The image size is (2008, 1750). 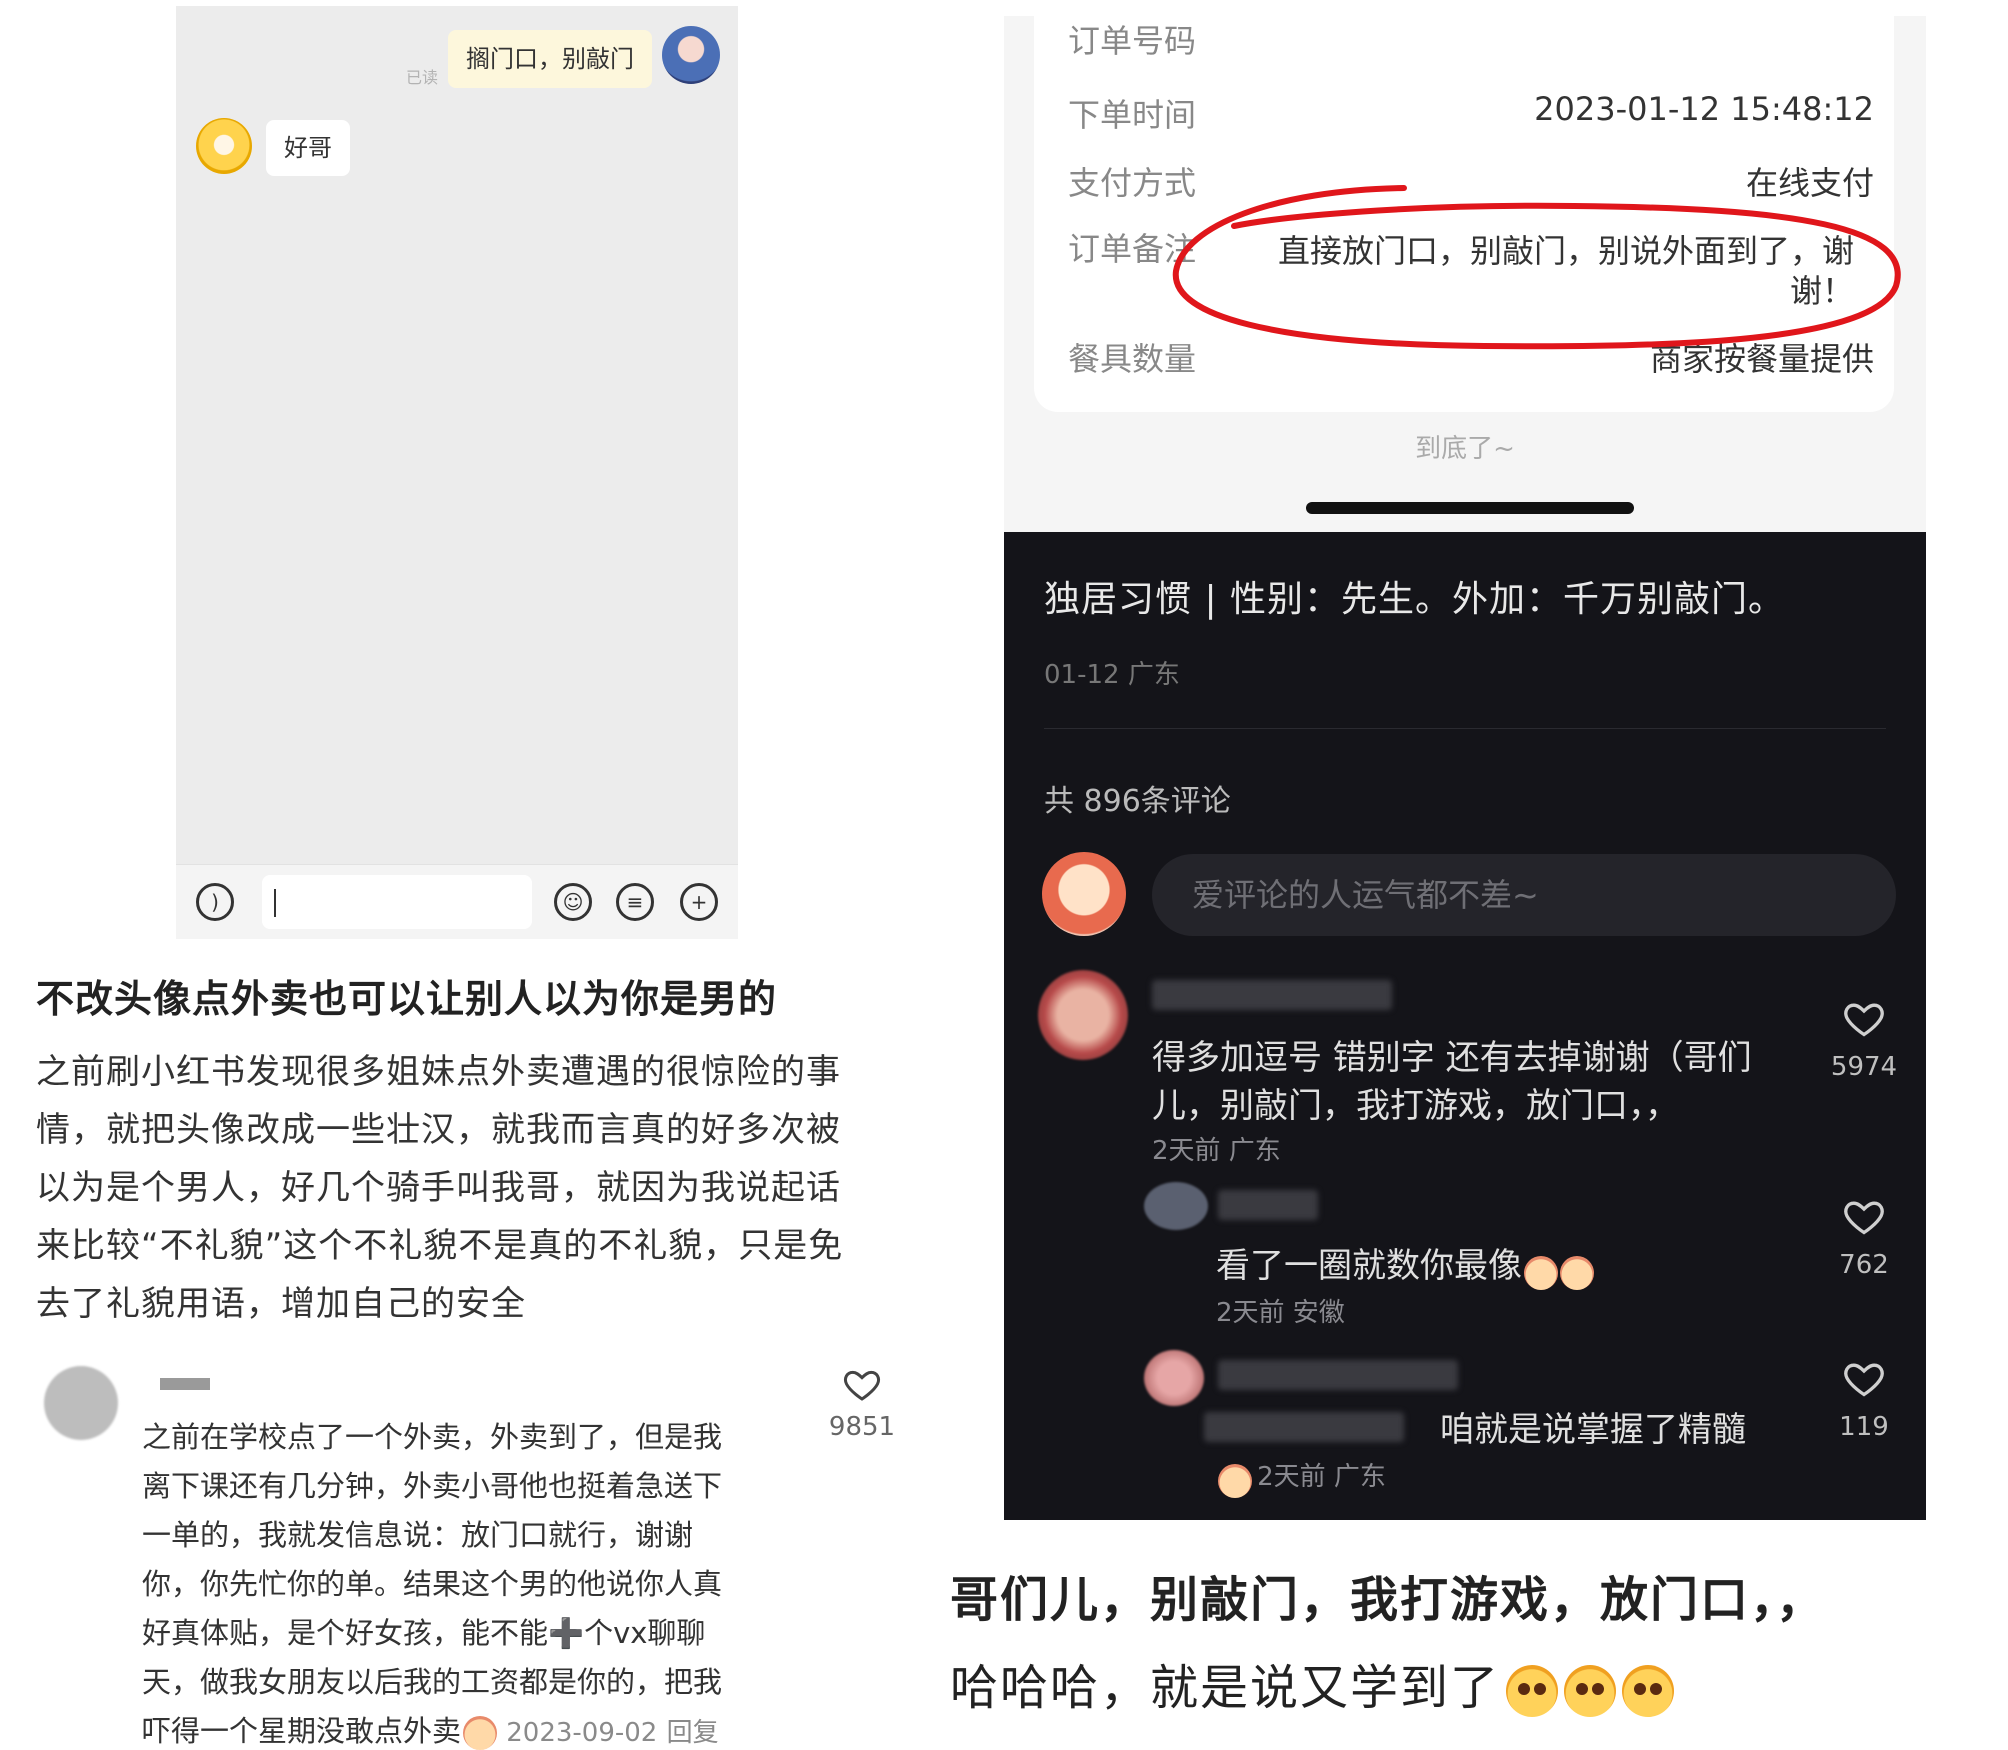 I want to click on end-of-list-text: 到底了~, so click(x=1465, y=449).